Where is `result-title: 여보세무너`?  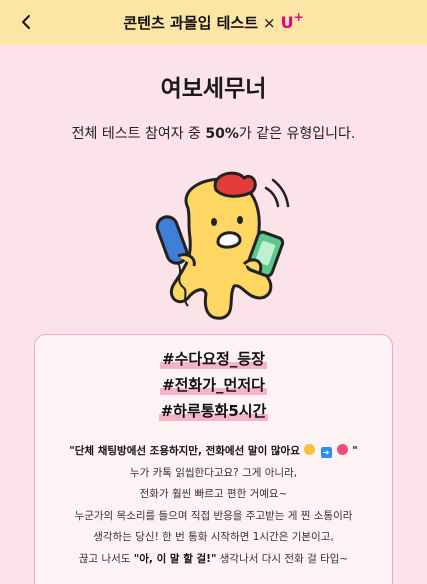 result-title: 여보세무너 is located at coordinates (213, 89).